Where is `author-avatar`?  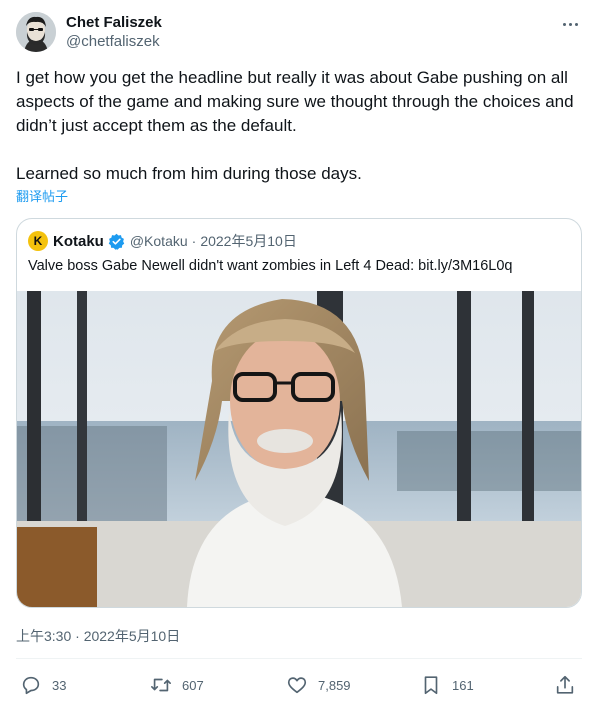
author-avatar is located at coordinates (36, 32).